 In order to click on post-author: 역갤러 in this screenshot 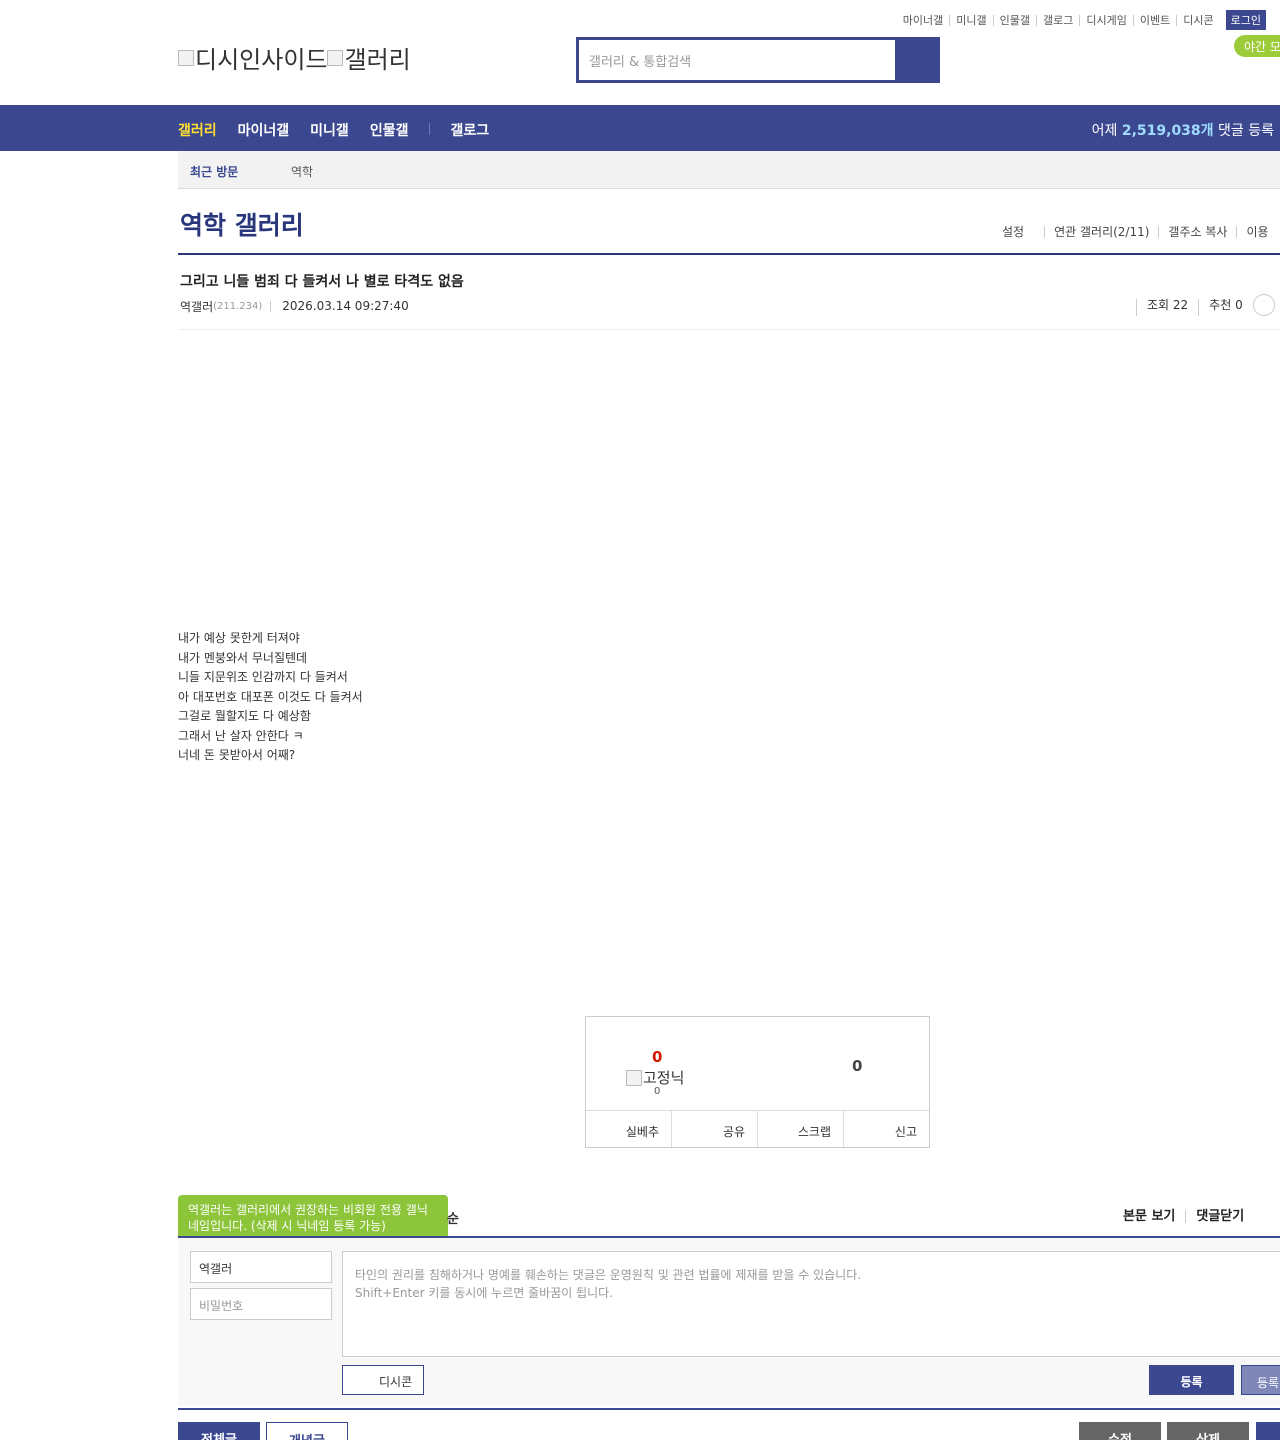, I will do `click(196, 306)`.